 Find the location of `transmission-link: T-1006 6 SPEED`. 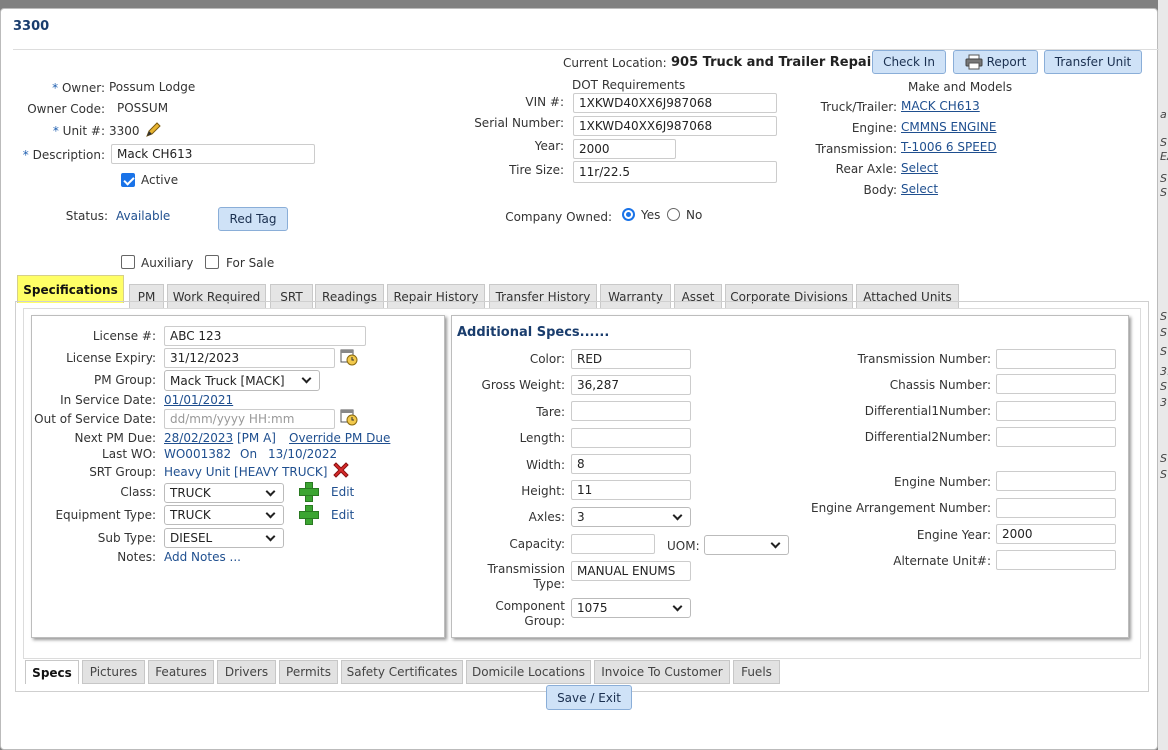

transmission-link: T-1006 6 SPEED is located at coordinates (949, 147).